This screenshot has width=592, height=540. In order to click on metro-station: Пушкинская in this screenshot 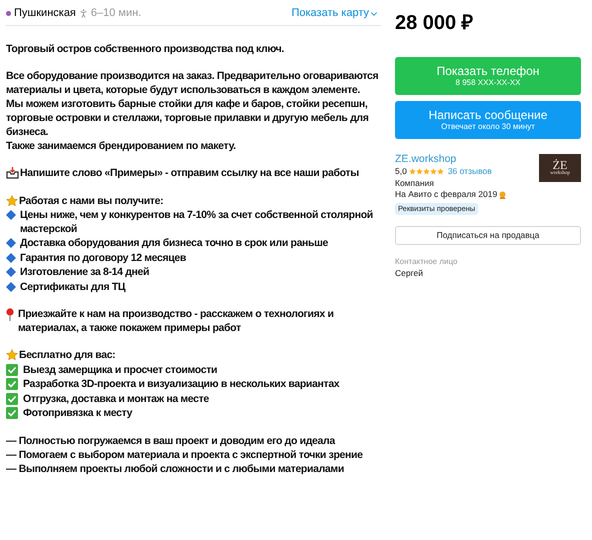, I will do `click(45, 14)`.